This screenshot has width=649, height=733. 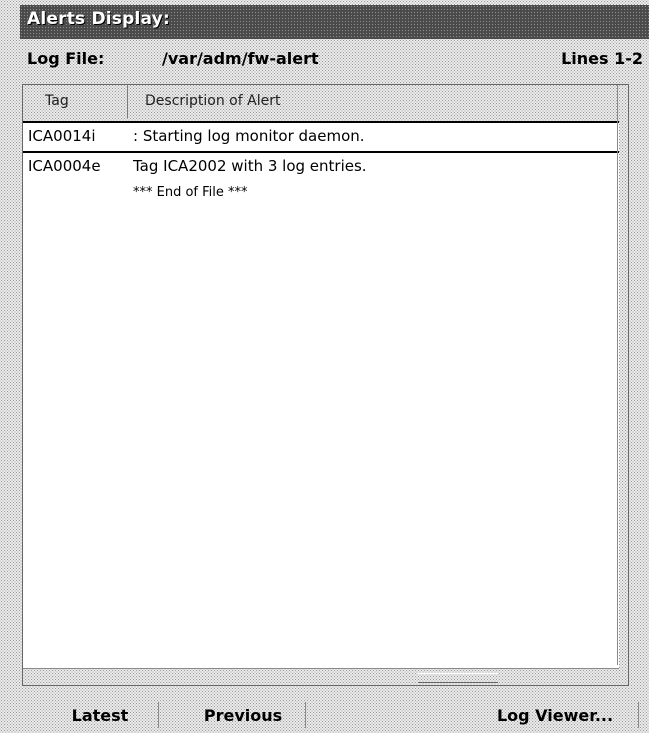 I want to click on log-file-label: Log File:, so click(x=66, y=58).